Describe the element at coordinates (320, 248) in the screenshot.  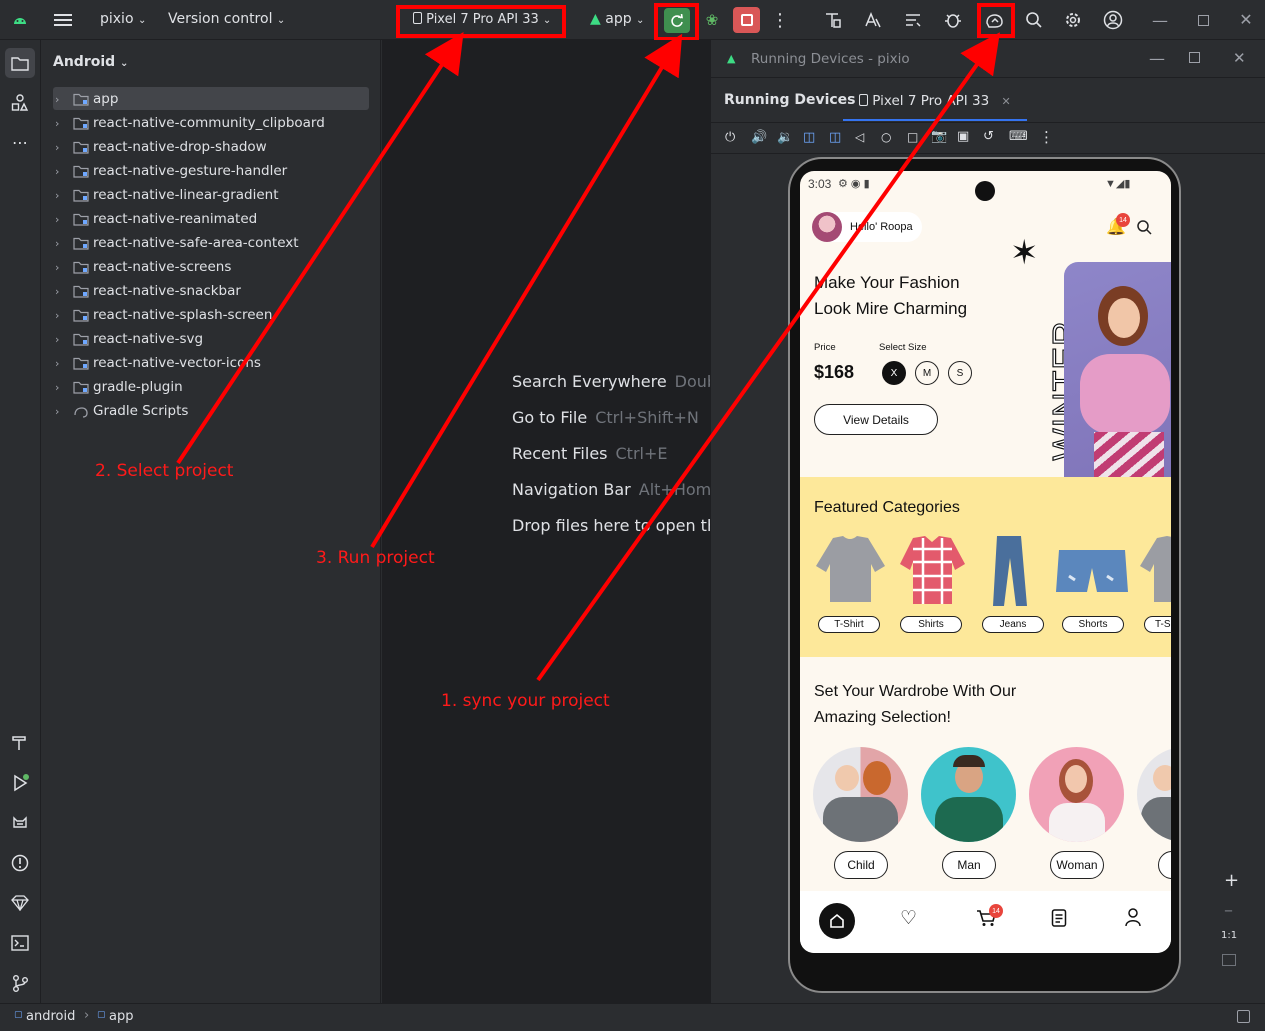
I see `arrow-to-device-selector` at that location.